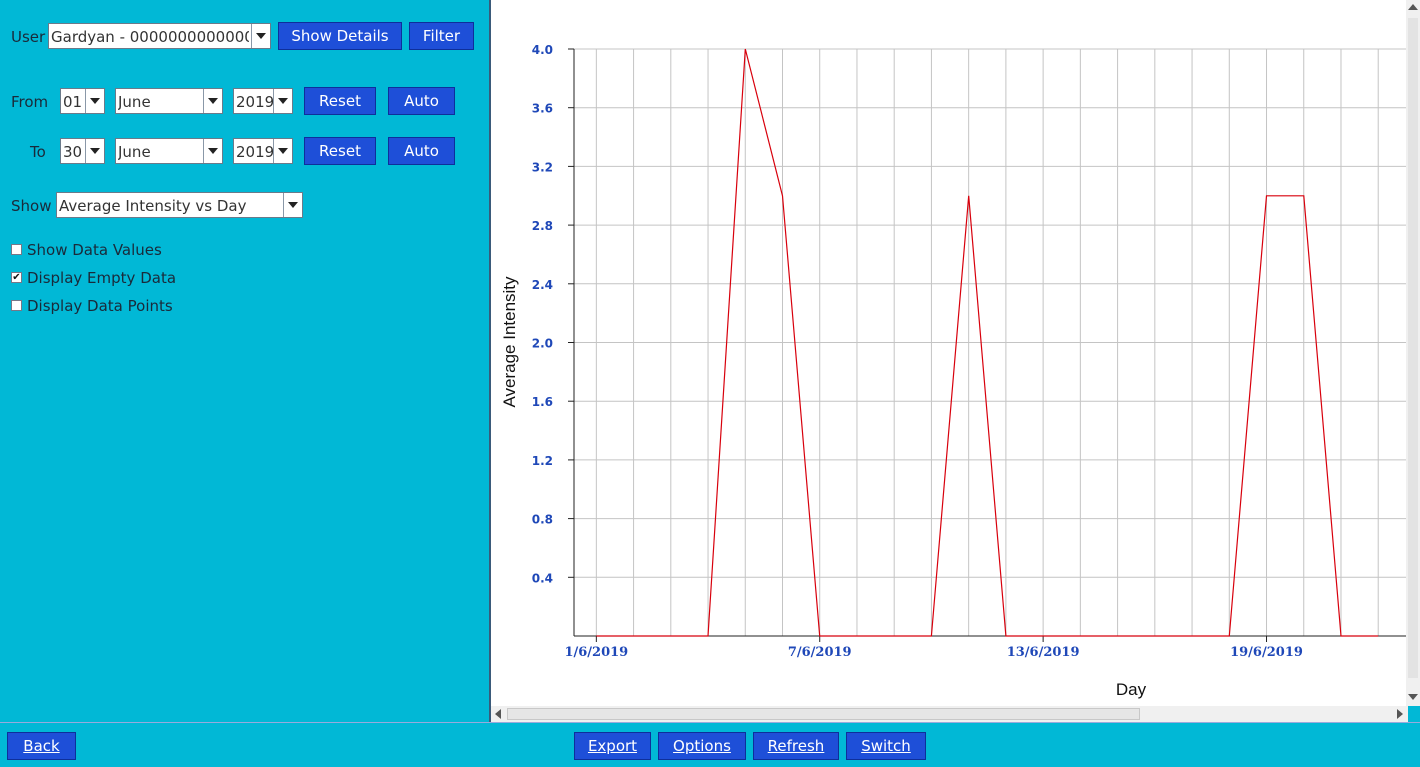 The width and height of the screenshot is (1420, 767). What do you see at coordinates (150, 37) in the screenshot?
I see `user-select-value: Gardyan - 000000000000000` at bounding box center [150, 37].